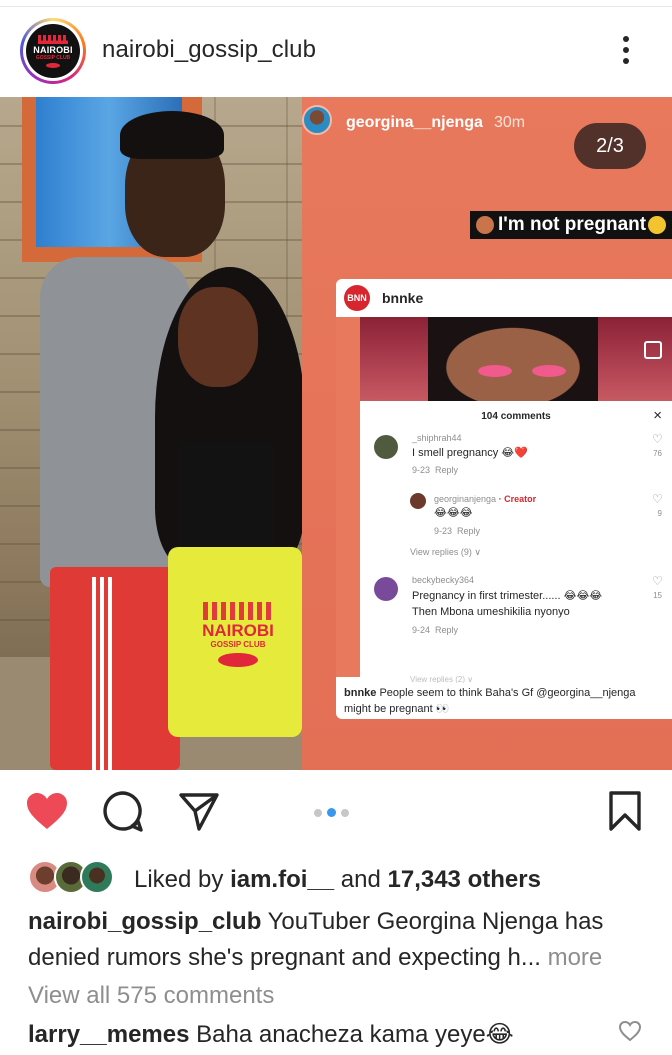 Image resolution: width=672 pixels, height=1055 pixels. I want to click on card-username: bnnke, so click(403, 298).